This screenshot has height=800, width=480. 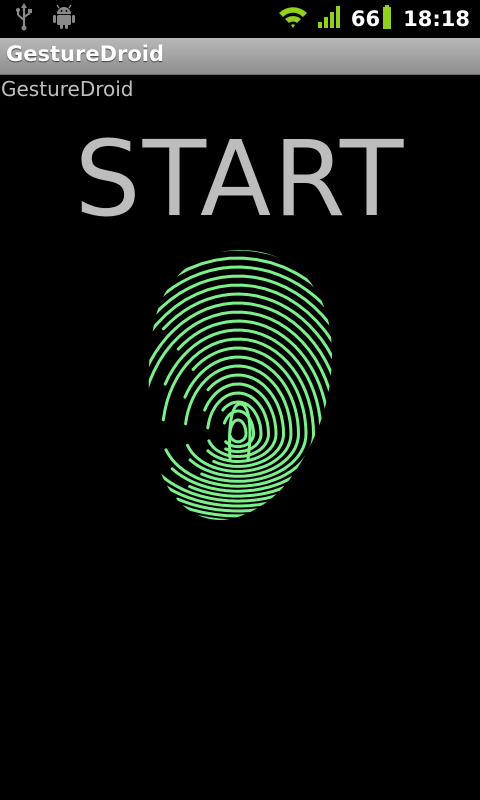 What do you see at coordinates (365, 19) in the screenshot?
I see `battery-level: 66` at bounding box center [365, 19].